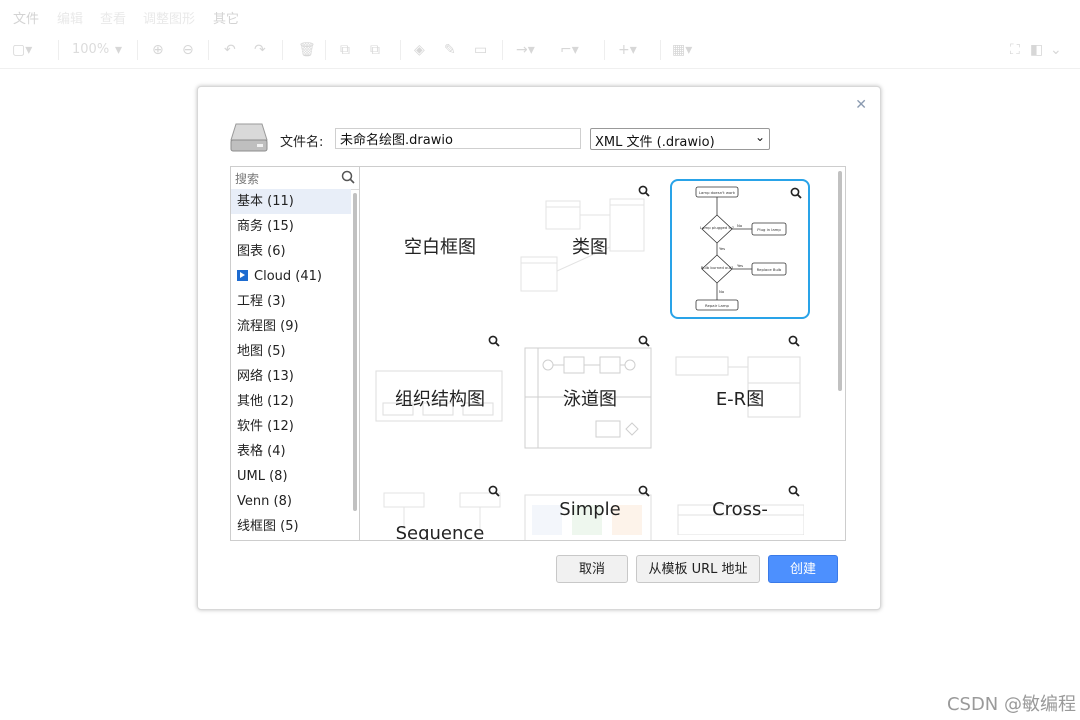  What do you see at coordinates (717, 192) in the screenshot?
I see `flow-start-text: Lamp doesn't work` at bounding box center [717, 192].